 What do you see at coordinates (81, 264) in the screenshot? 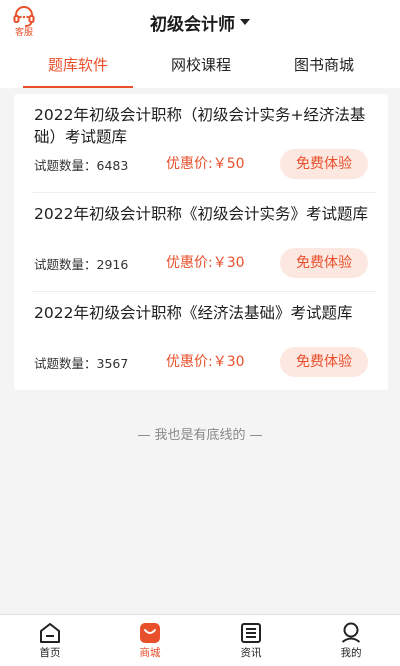
I see `question-count: 试题数量：2916` at bounding box center [81, 264].